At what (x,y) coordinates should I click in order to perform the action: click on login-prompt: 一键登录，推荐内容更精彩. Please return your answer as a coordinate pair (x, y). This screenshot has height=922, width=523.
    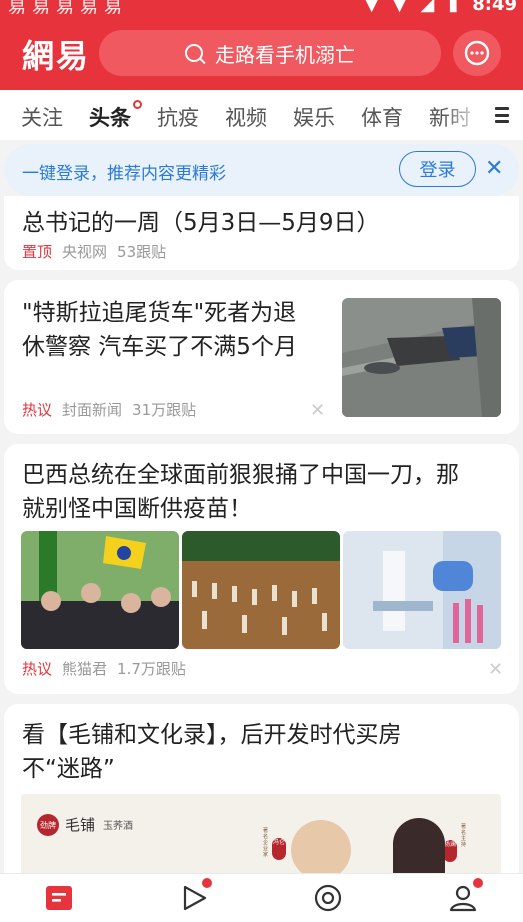
    Looking at the image, I should click on (124, 174).